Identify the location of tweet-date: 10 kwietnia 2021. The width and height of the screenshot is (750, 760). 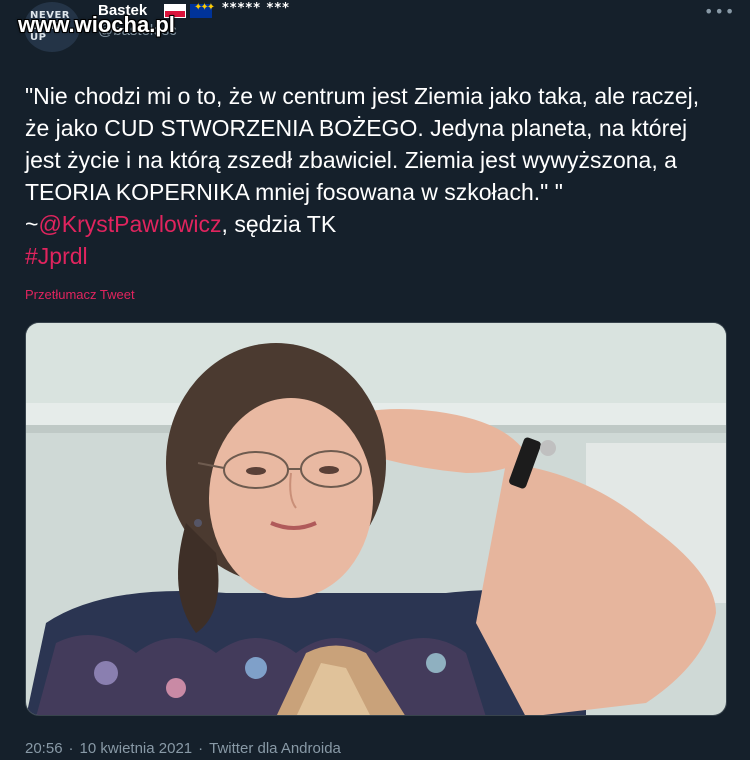
(136, 748).